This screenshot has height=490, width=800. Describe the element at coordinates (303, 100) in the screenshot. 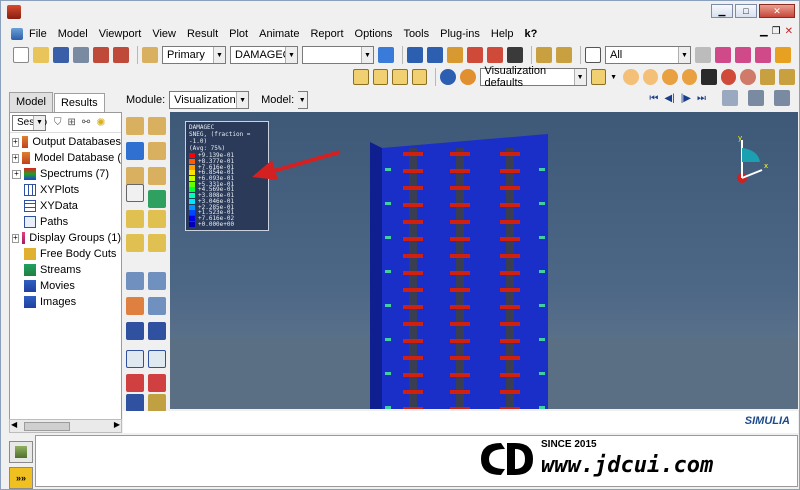

I see `model-combo: ▼` at that location.